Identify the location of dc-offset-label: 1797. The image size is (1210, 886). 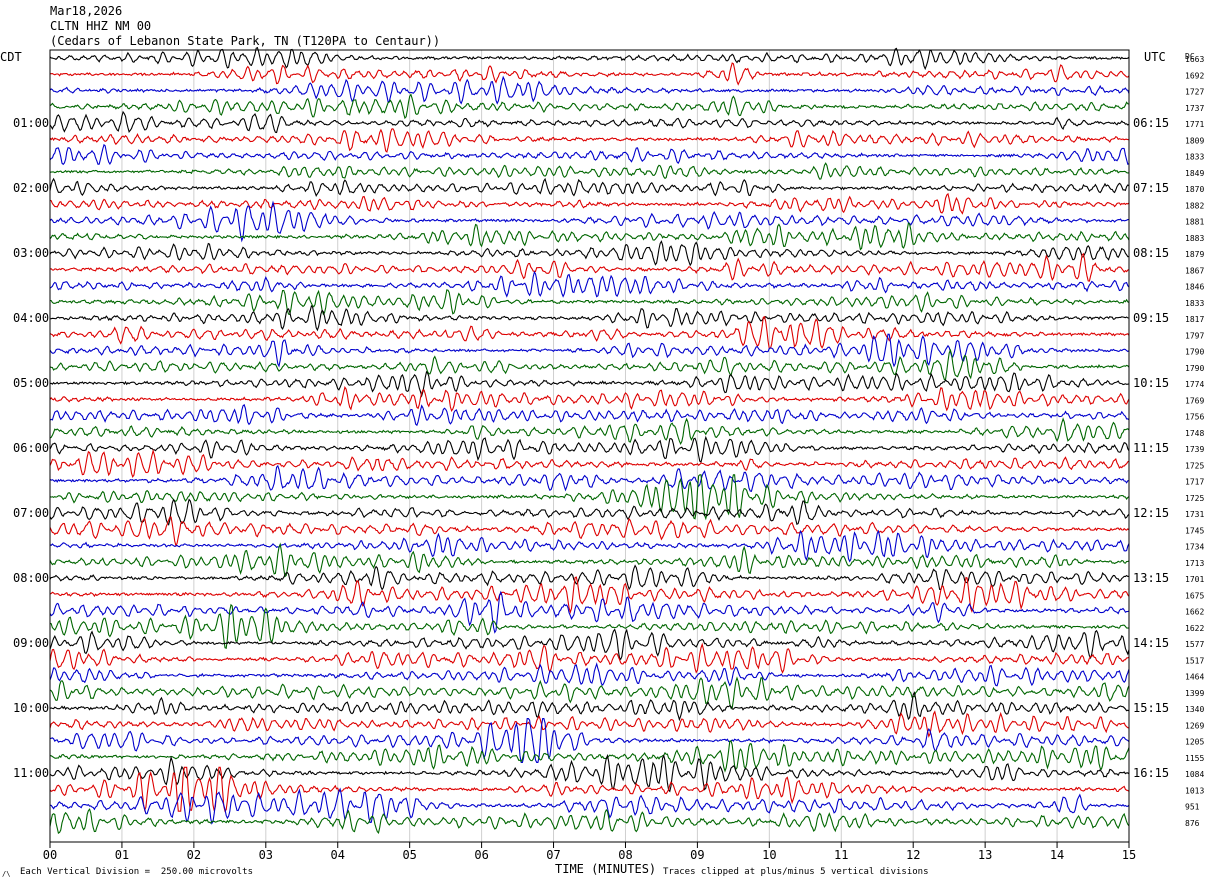
(1194, 335).